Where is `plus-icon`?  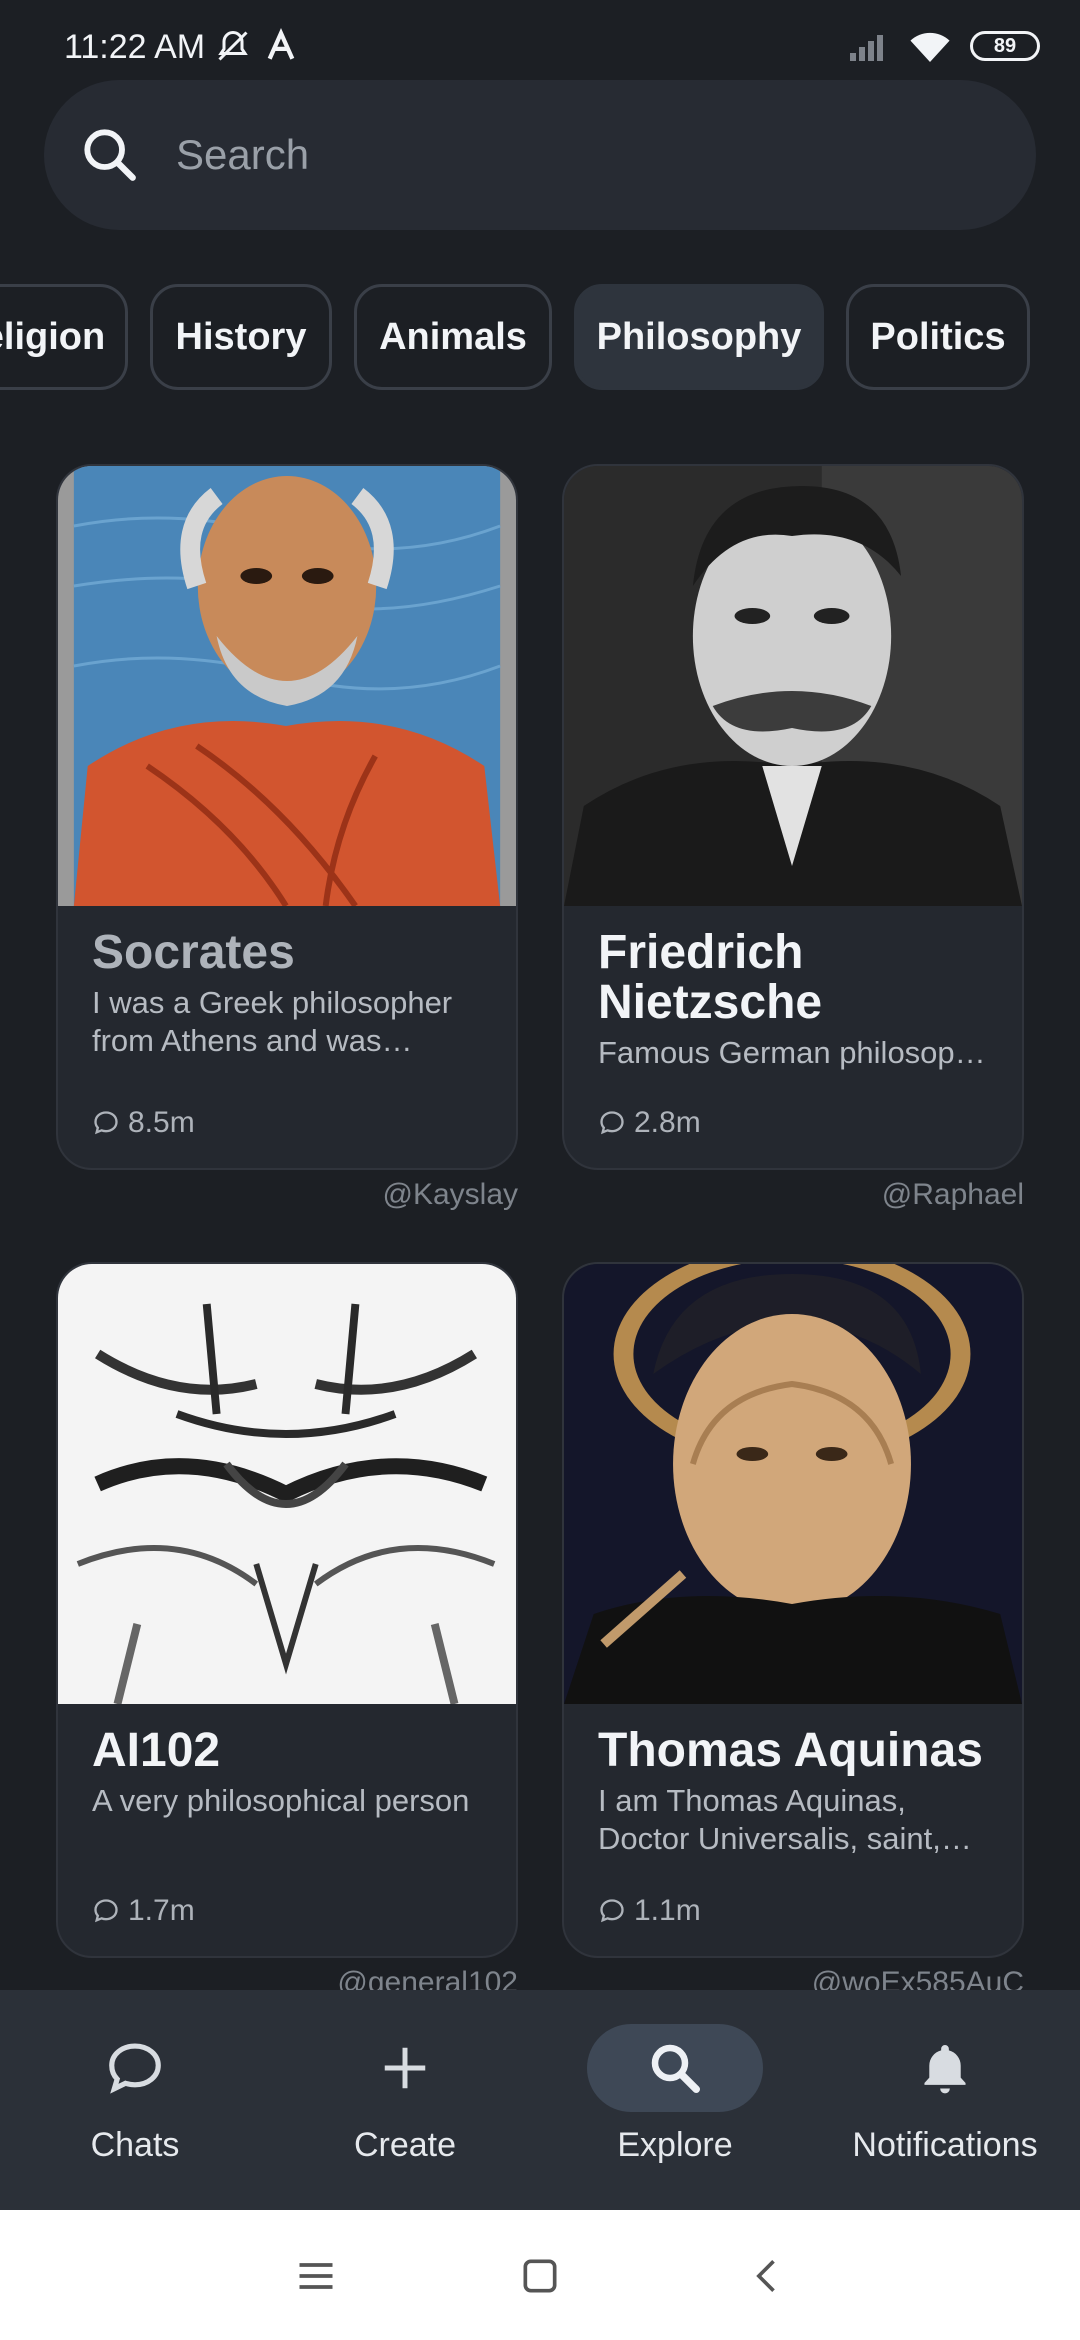
plus-icon is located at coordinates (405, 2068).